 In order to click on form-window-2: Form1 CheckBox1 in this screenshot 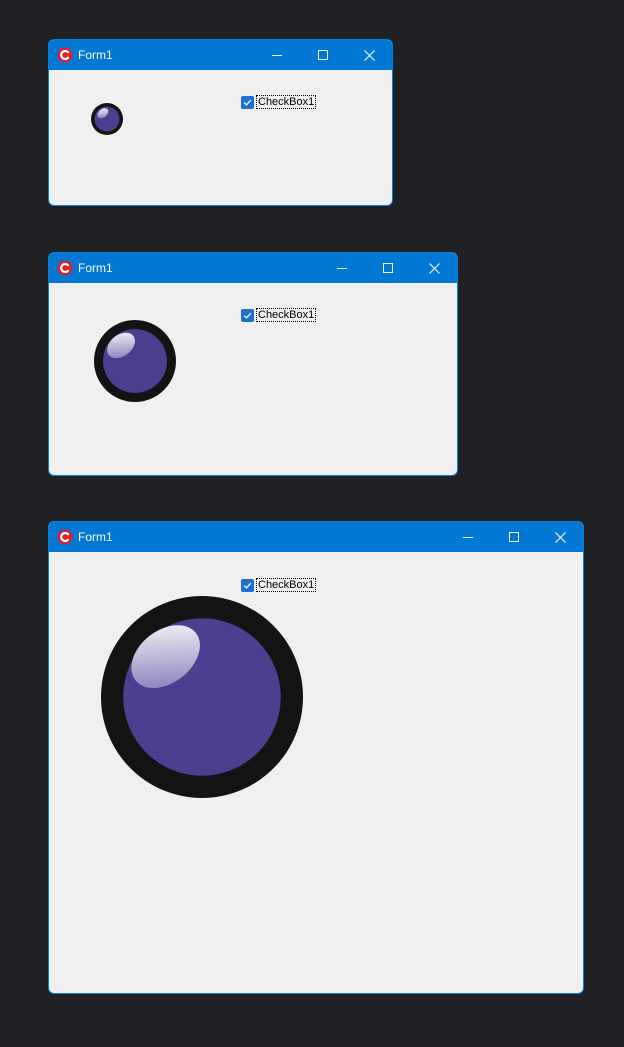, I will do `click(253, 364)`.